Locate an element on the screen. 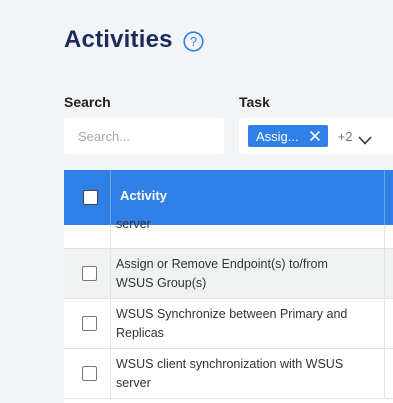 The height and width of the screenshot is (403, 393). search-label: Search is located at coordinates (87, 102).